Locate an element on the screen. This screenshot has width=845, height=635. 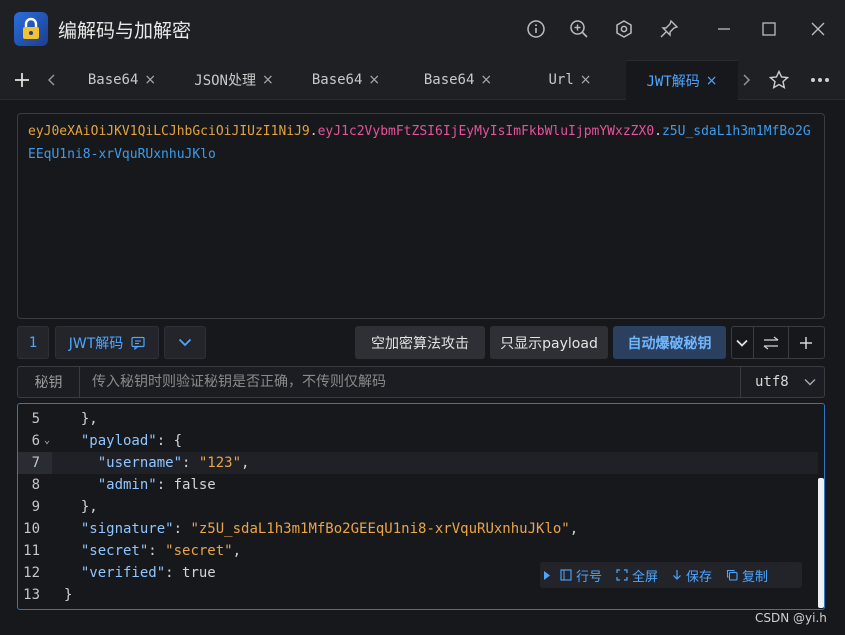
favorite-button is located at coordinates (779, 80).